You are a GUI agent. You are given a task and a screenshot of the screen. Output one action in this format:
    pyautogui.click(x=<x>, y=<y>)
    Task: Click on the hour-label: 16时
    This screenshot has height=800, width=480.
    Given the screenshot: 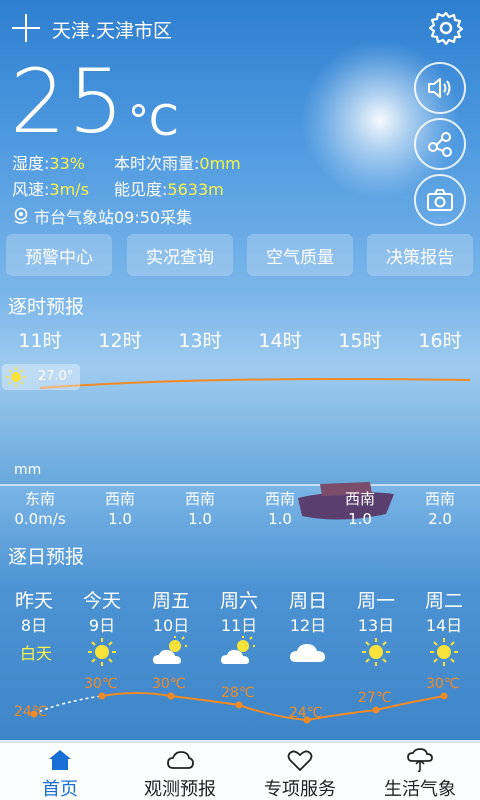 What is the action you would take?
    pyautogui.click(x=440, y=341)
    